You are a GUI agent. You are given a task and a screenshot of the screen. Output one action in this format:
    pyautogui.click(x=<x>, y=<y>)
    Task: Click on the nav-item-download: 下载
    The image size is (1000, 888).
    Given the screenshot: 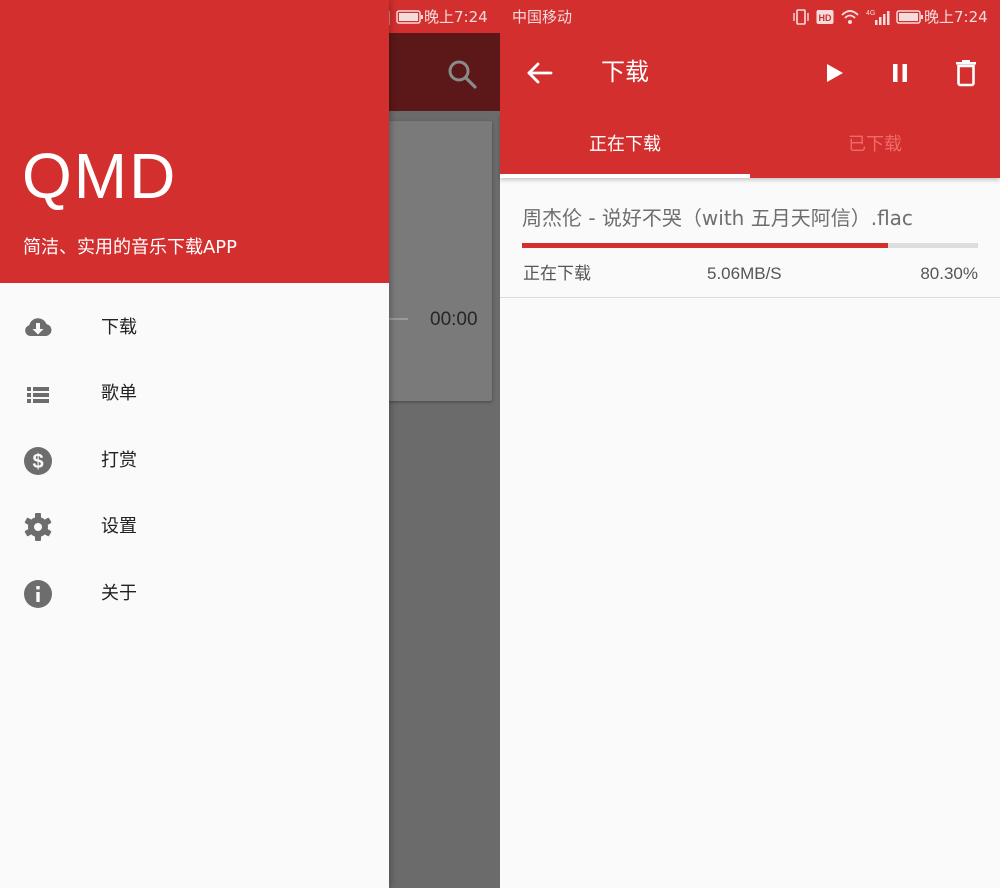 What is the action you would take?
    pyautogui.click(x=194, y=328)
    